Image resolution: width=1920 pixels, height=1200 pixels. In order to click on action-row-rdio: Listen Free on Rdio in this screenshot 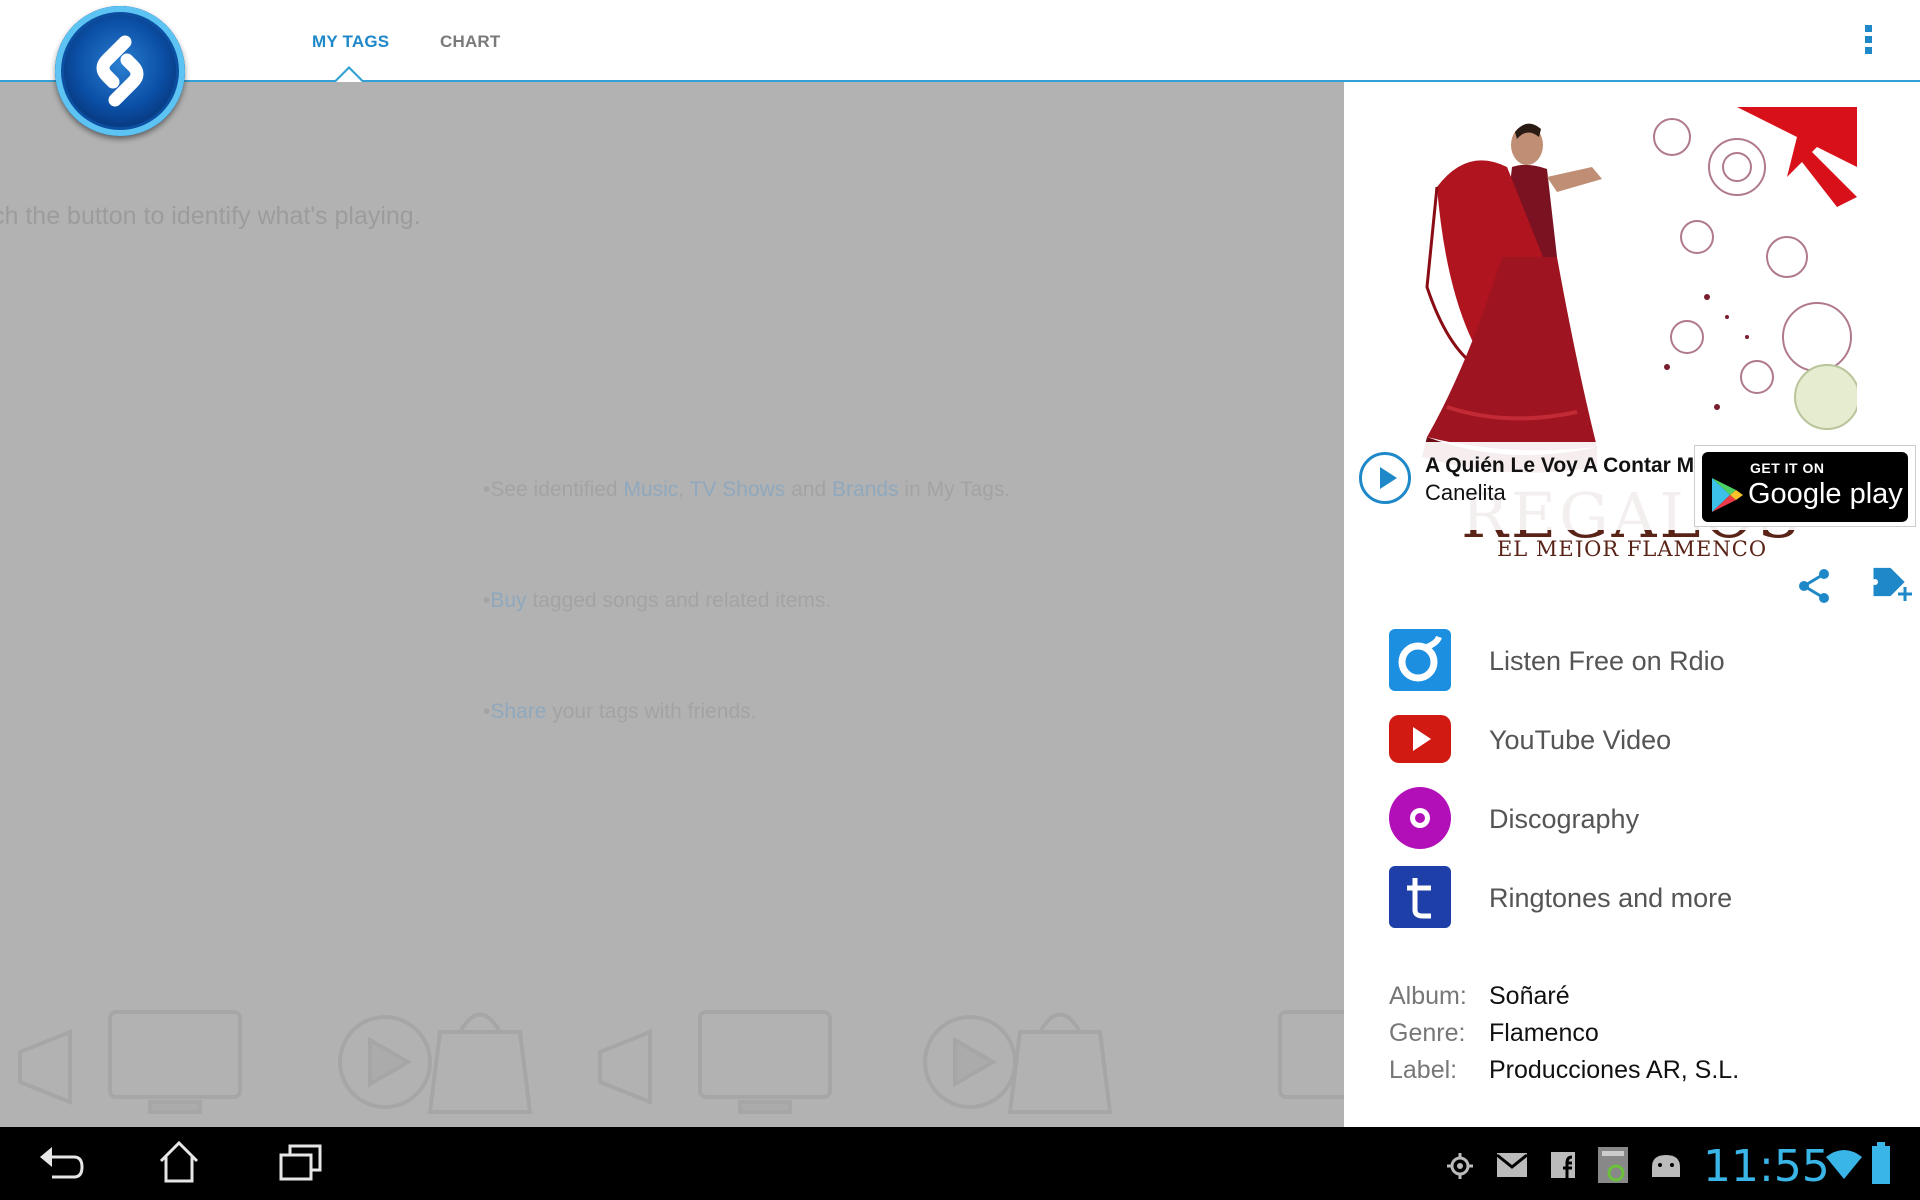, I will do `click(1644, 661)`.